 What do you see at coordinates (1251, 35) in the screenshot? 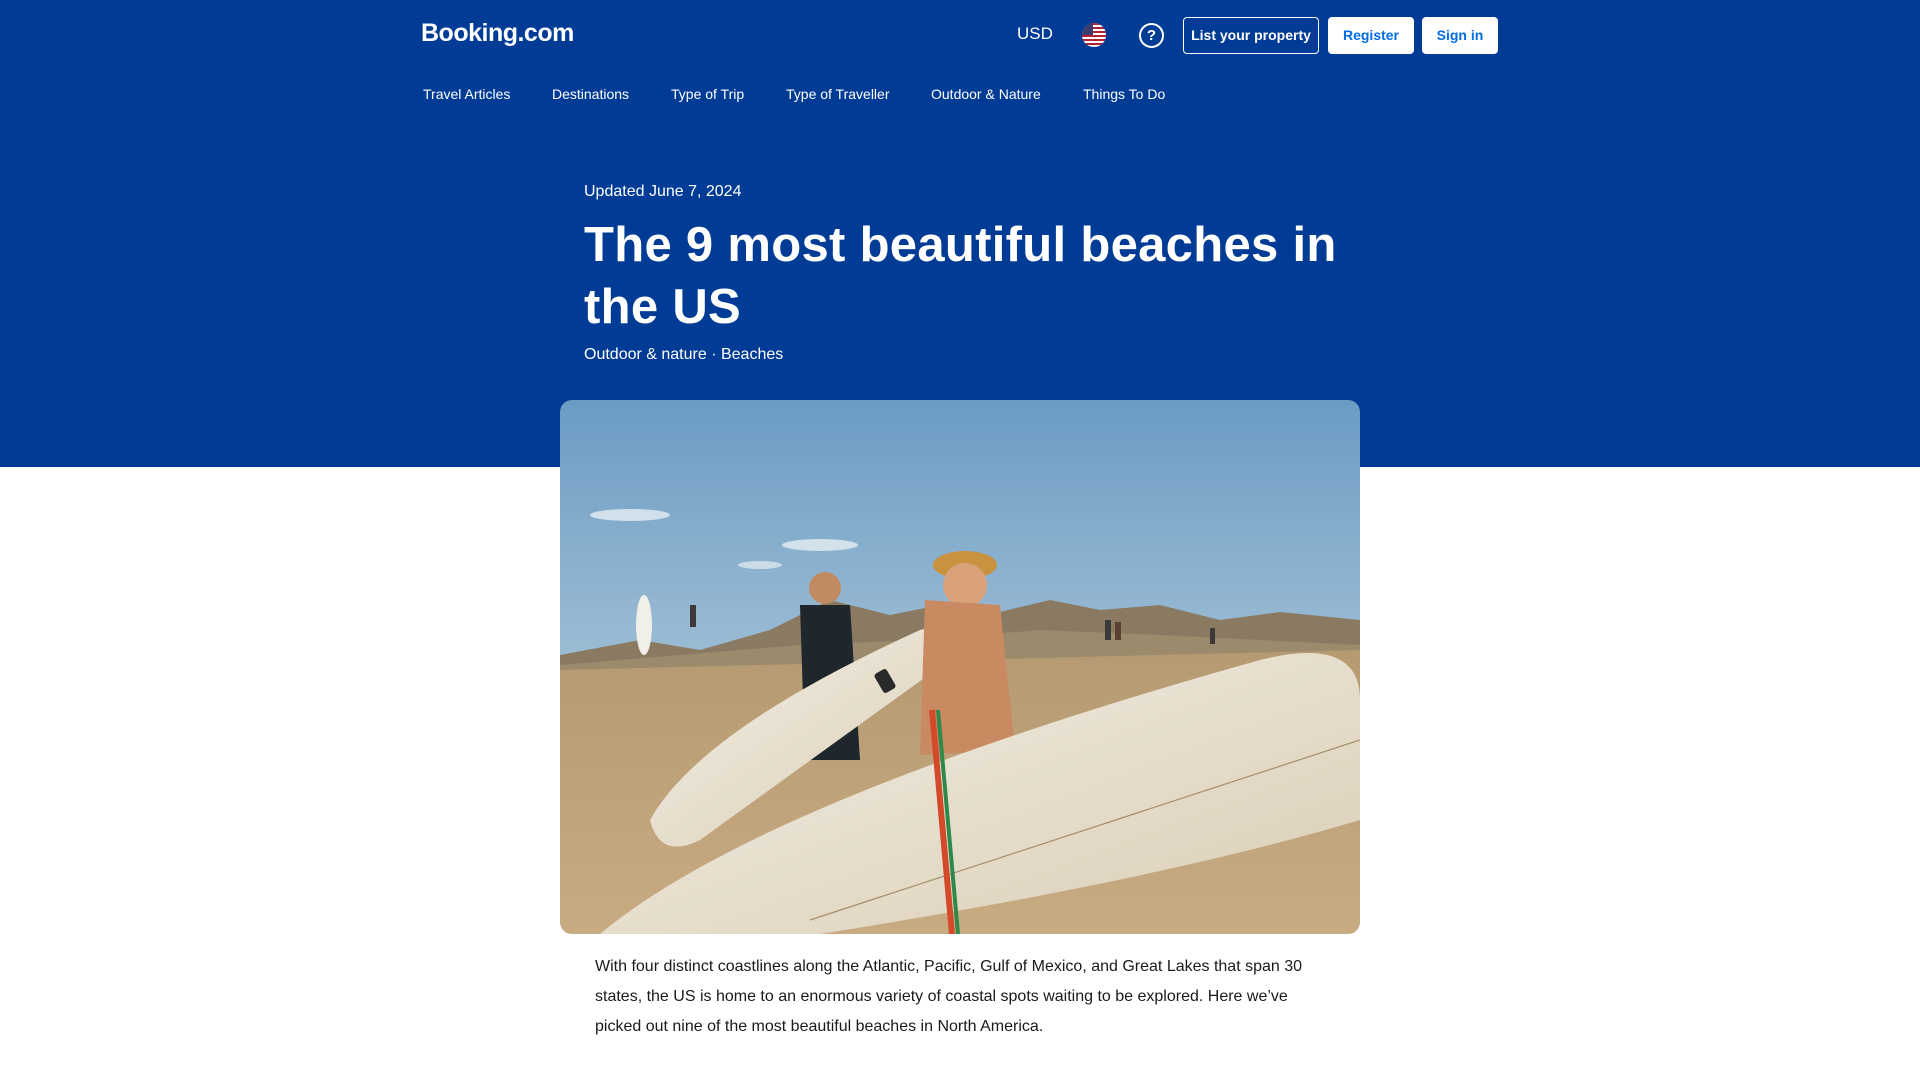
I see `list-property-button: List your property` at bounding box center [1251, 35].